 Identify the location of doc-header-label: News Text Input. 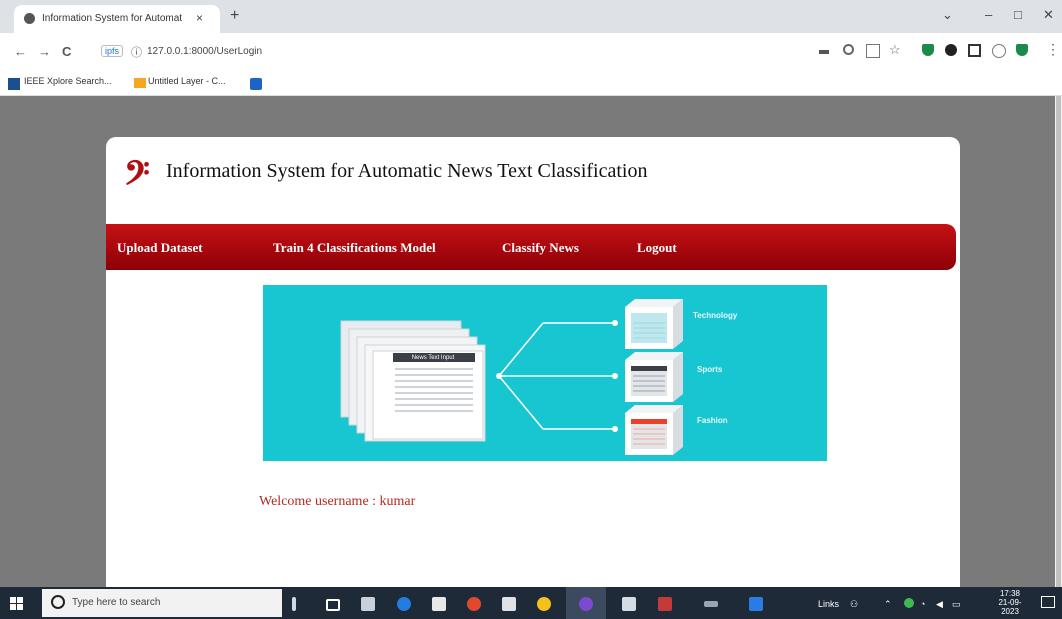
(433, 358).